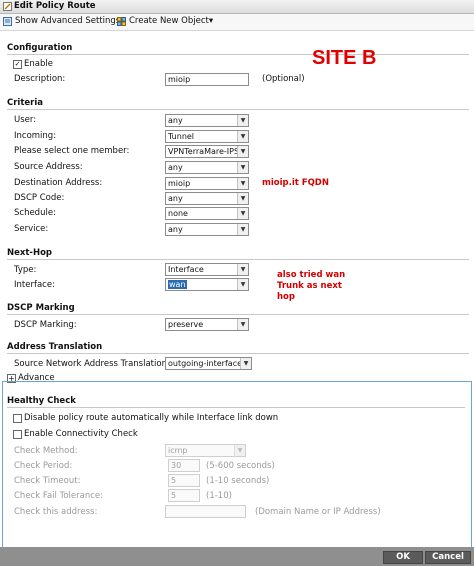  What do you see at coordinates (41, 308) in the screenshot?
I see `dscp-marking-heading: DSCP Marking` at bounding box center [41, 308].